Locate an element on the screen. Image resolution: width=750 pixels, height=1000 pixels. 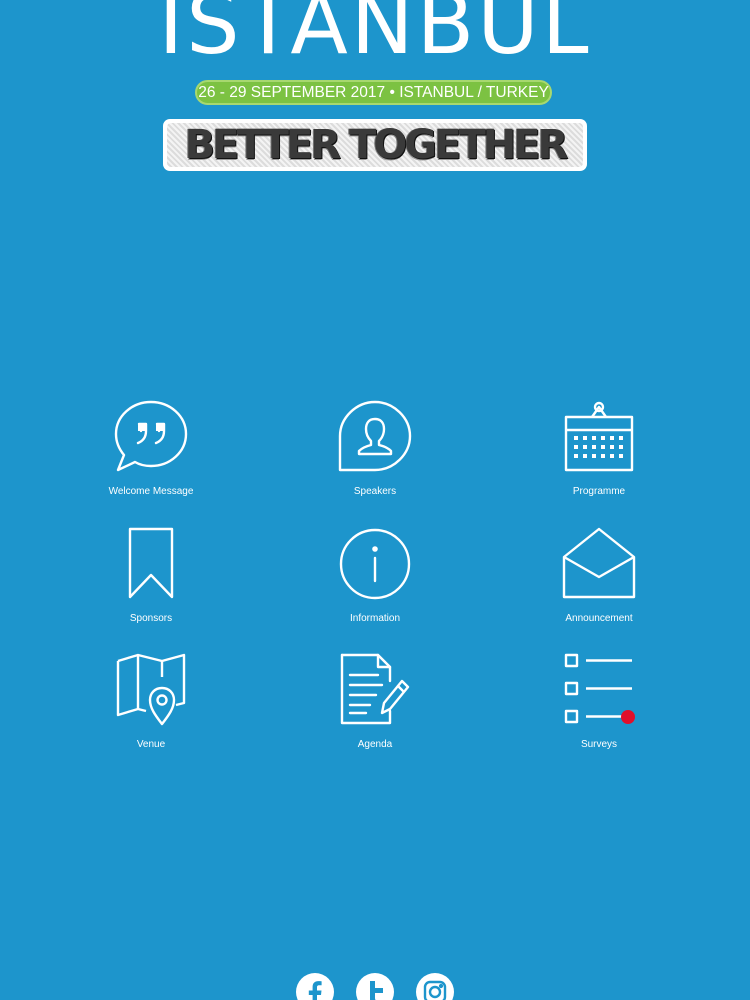
menu-item-welcome-message: Welcome Message is located at coordinates (151, 455).